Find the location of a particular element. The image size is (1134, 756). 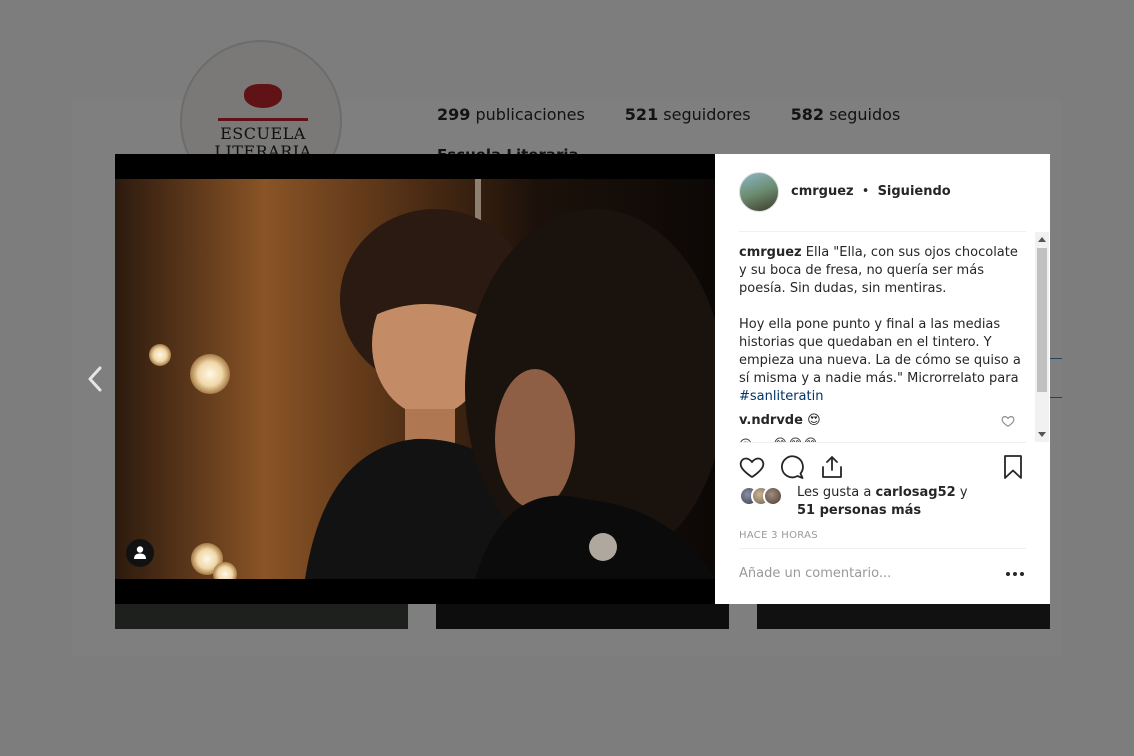

scroll-thumb is located at coordinates (1042, 320).